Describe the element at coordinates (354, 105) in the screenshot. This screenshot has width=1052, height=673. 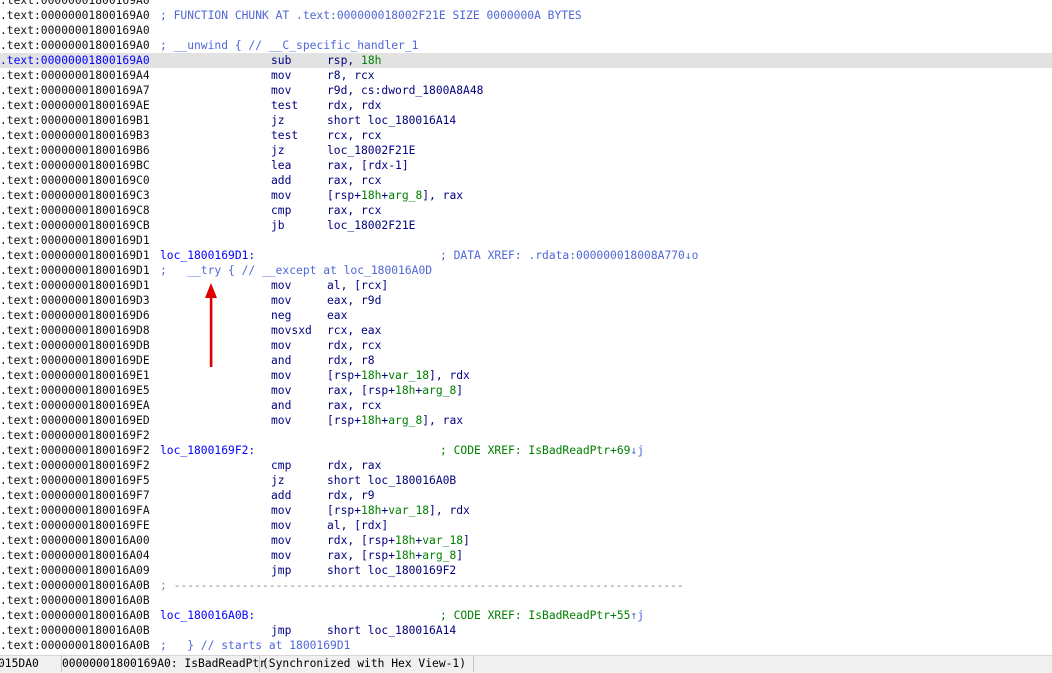
I see `instruction-operands: rdx, rdx` at that location.